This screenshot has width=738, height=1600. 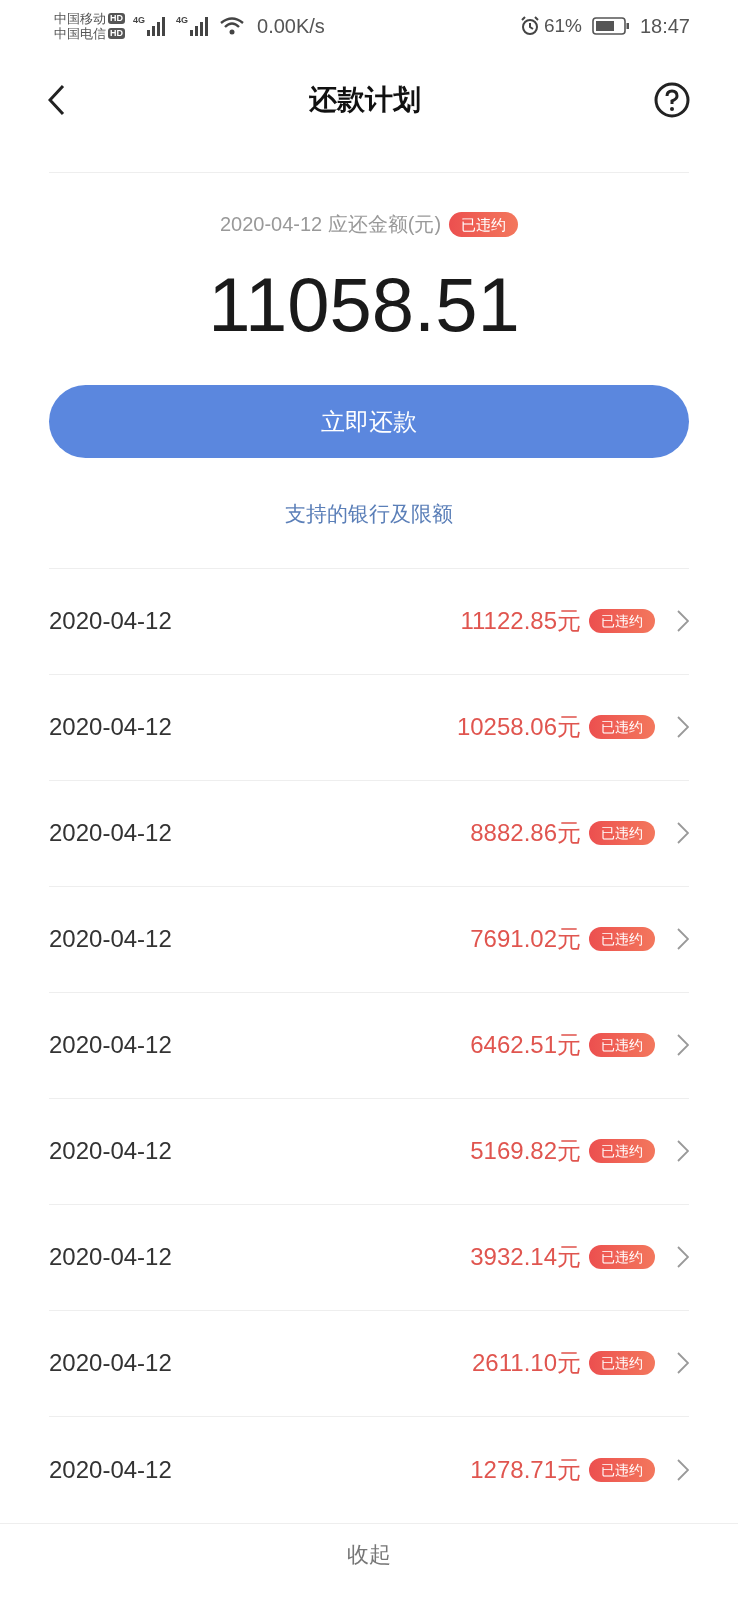 What do you see at coordinates (526, 1363) in the screenshot?
I see `row-amount: 2611.10元` at bounding box center [526, 1363].